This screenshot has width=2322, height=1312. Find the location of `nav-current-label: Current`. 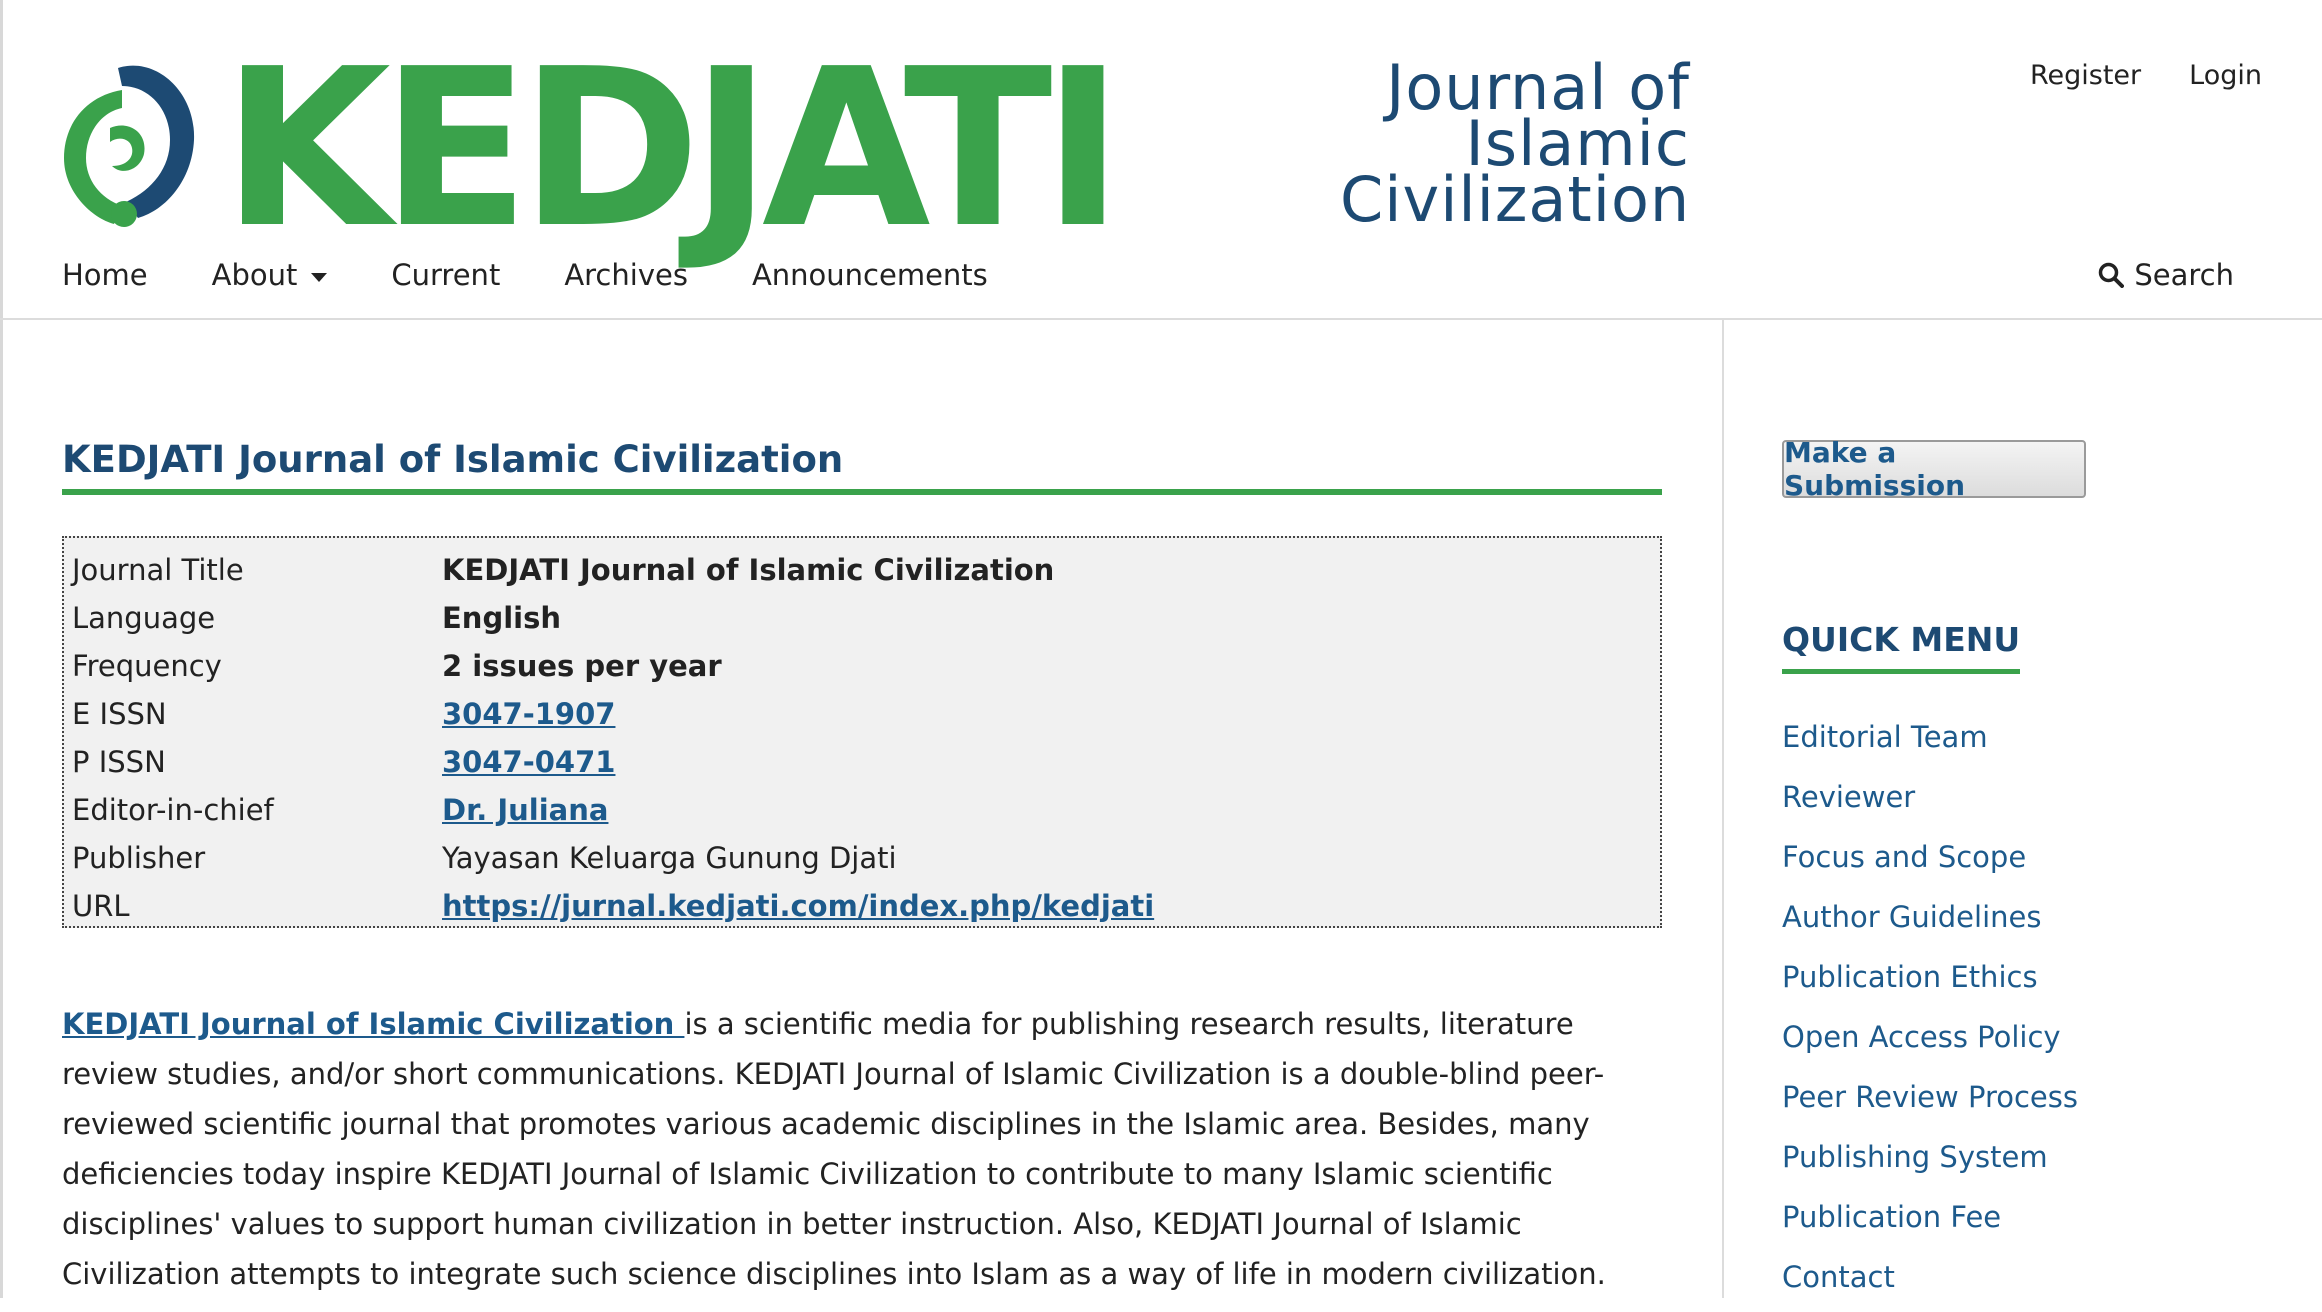

nav-current-label: Current is located at coordinates (446, 275).